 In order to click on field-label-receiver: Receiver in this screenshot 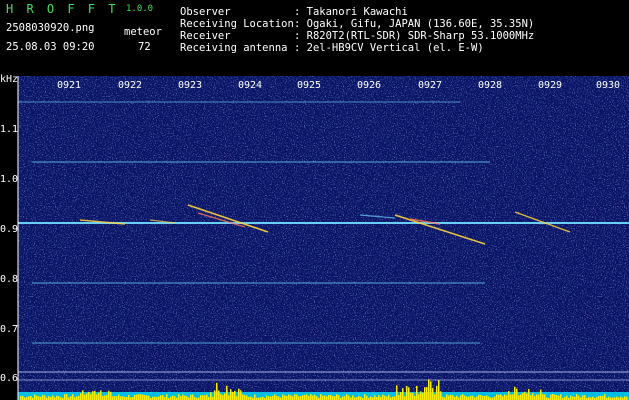, I will do `click(205, 36)`.